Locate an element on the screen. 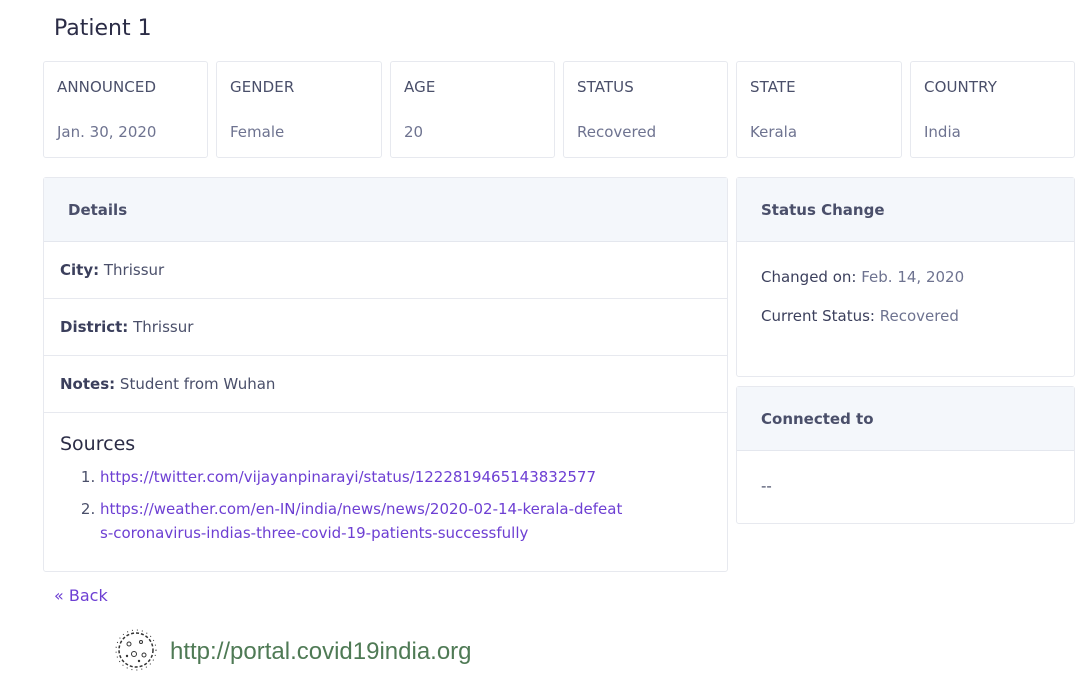  stat-value: Jan. 30, 2020 is located at coordinates (107, 132).